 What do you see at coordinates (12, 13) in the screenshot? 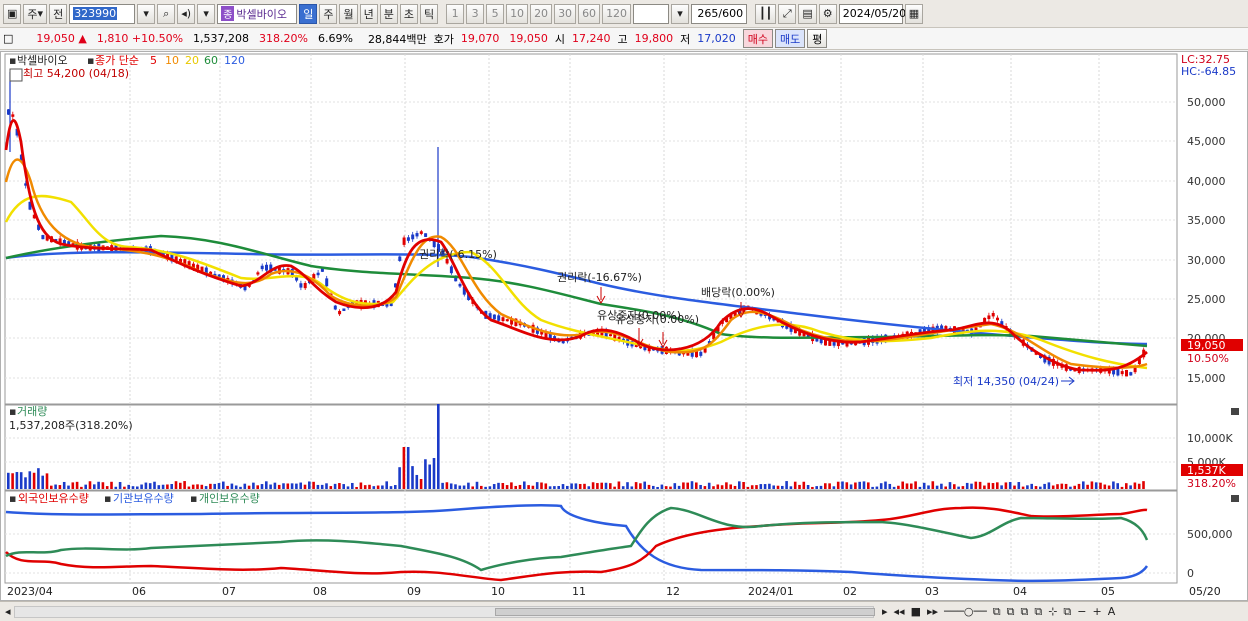
I see `window-icon: ▣` at bounding box center [12, 13].